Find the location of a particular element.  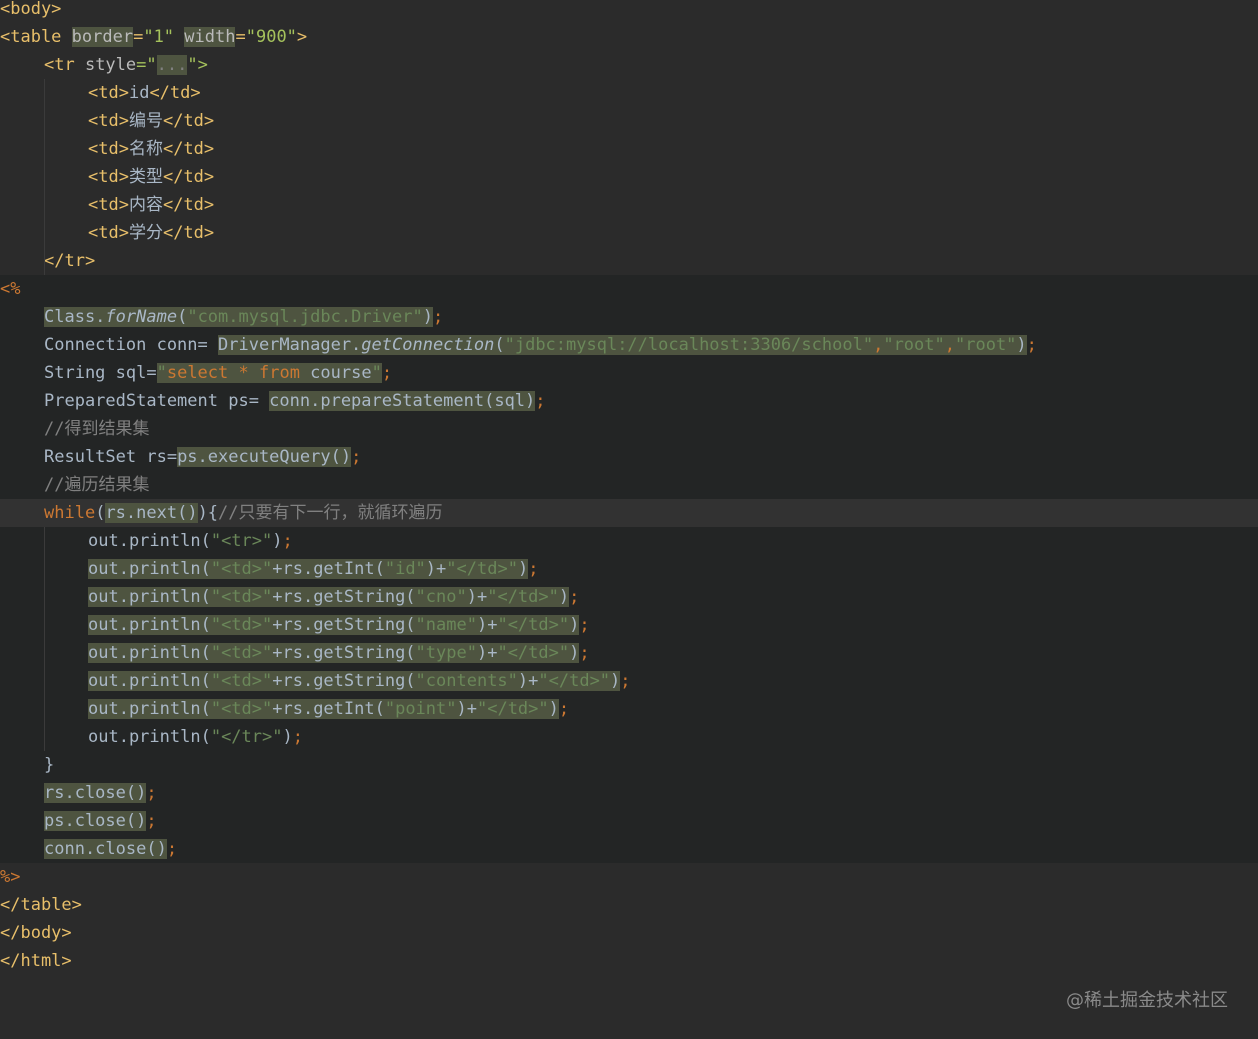

code-token: 学分 is located at coordinates (145, 233).